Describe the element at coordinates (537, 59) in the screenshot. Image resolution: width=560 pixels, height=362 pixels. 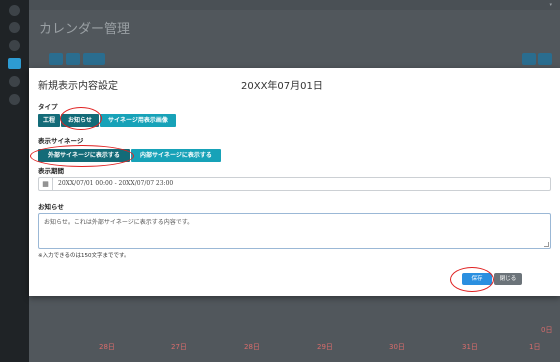
I see `calendar-view-switch` at that location.